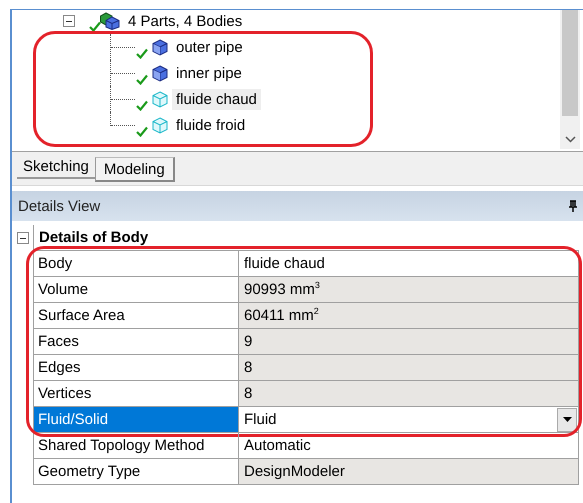  What do you see at coordinates (211, 125) in the screenshot?
I see `tree-item: fluide froid` at bounding box center [211, 125].